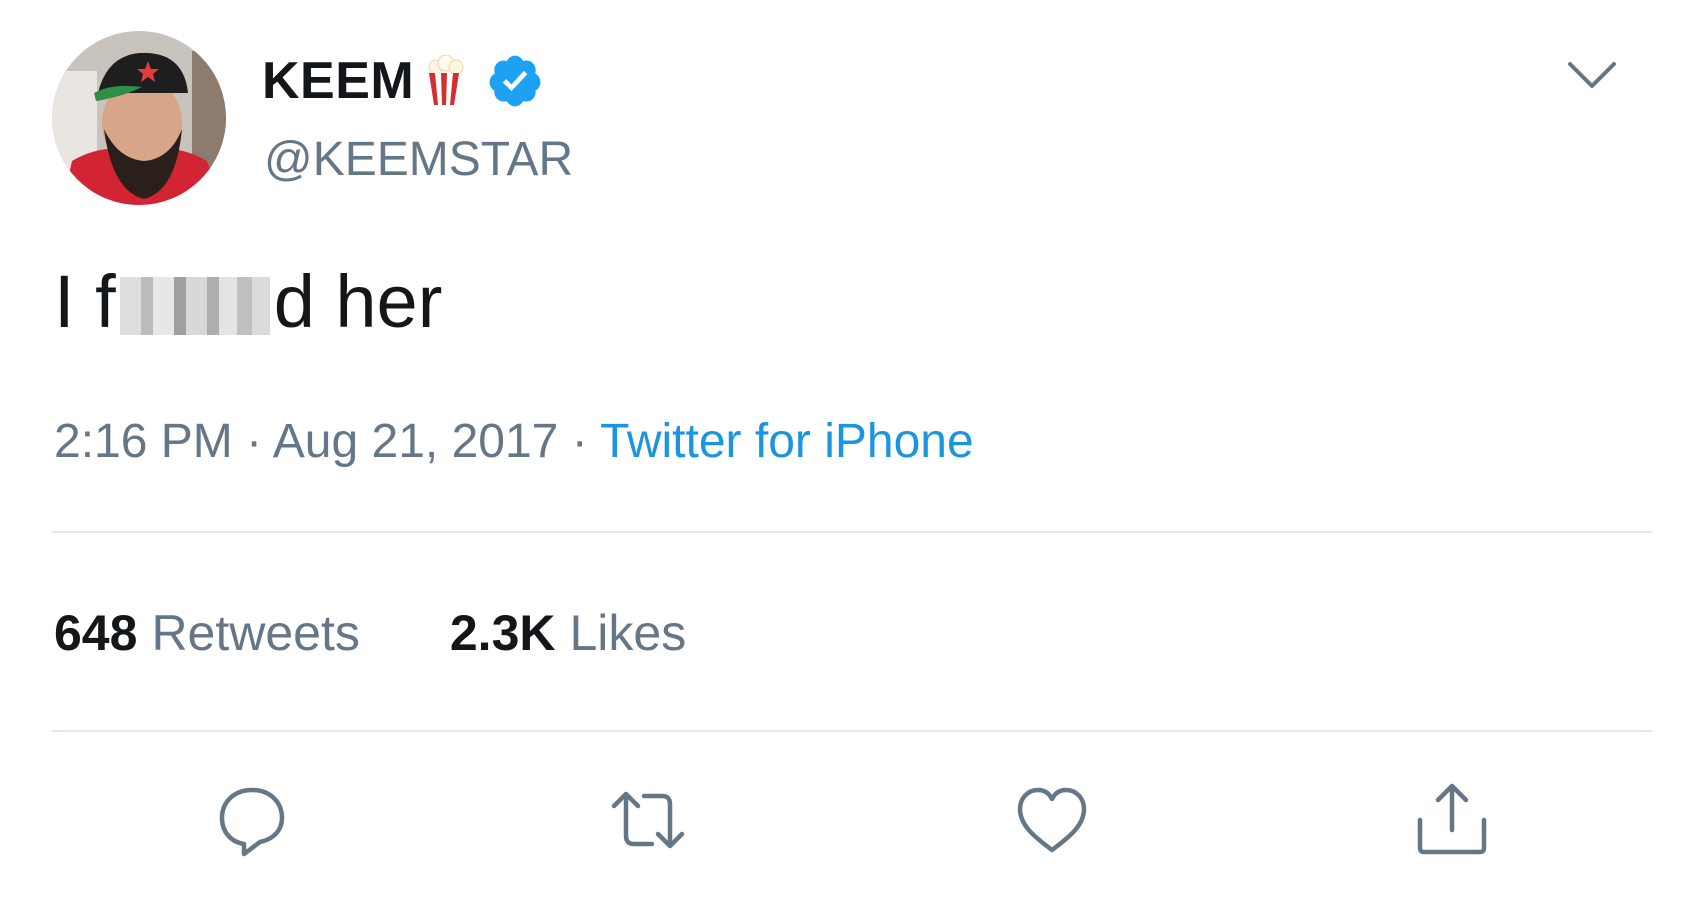  I want to click on retweet-icon, so click(648, 820).